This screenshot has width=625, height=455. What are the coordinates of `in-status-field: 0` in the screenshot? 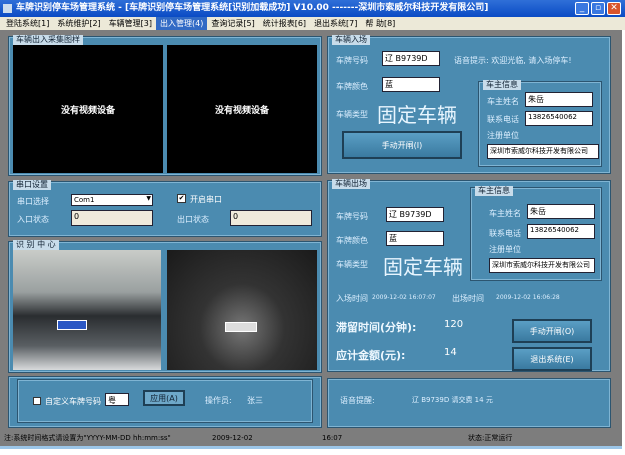 It's located at (112, 218).